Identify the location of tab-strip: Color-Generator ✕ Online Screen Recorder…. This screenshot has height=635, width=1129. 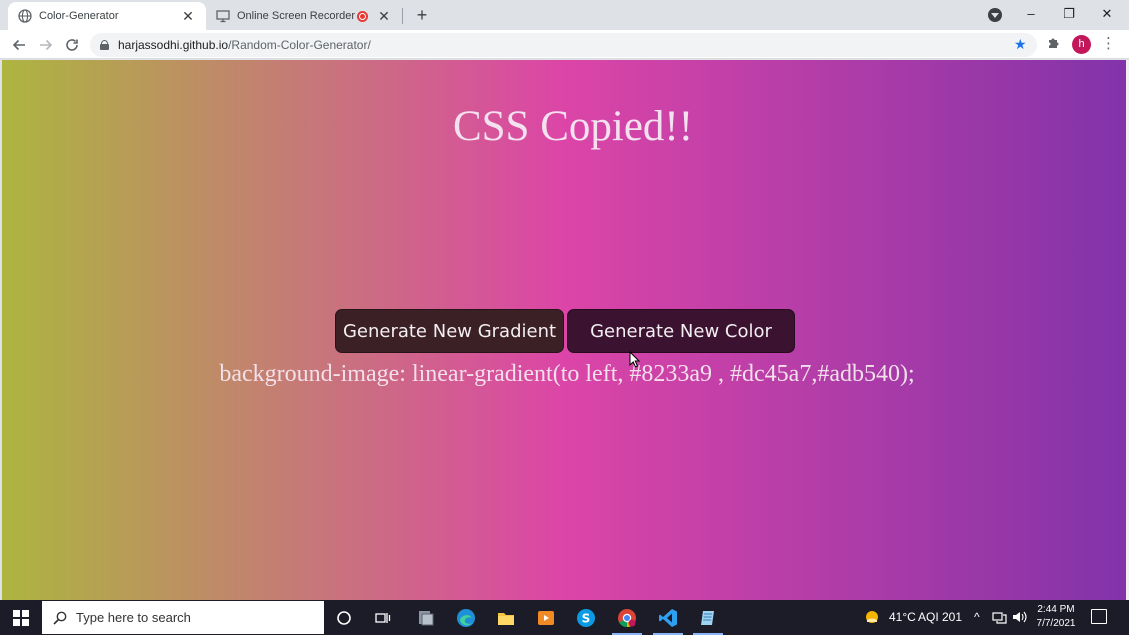
(564, 15).